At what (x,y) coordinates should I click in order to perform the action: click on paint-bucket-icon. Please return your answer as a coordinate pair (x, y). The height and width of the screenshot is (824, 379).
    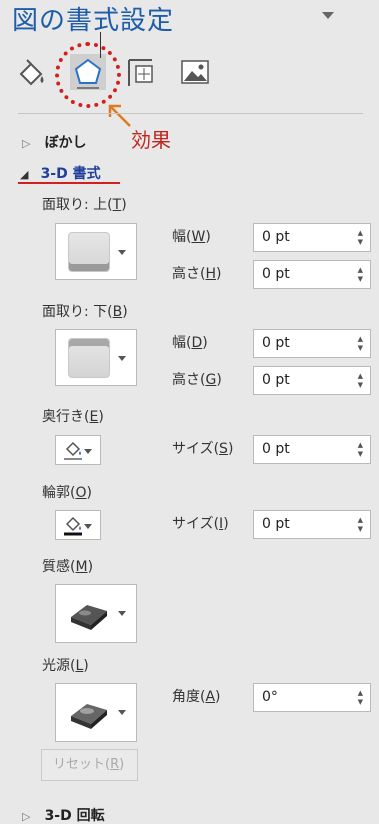
    Looking at the image, I should click on (31, 72).